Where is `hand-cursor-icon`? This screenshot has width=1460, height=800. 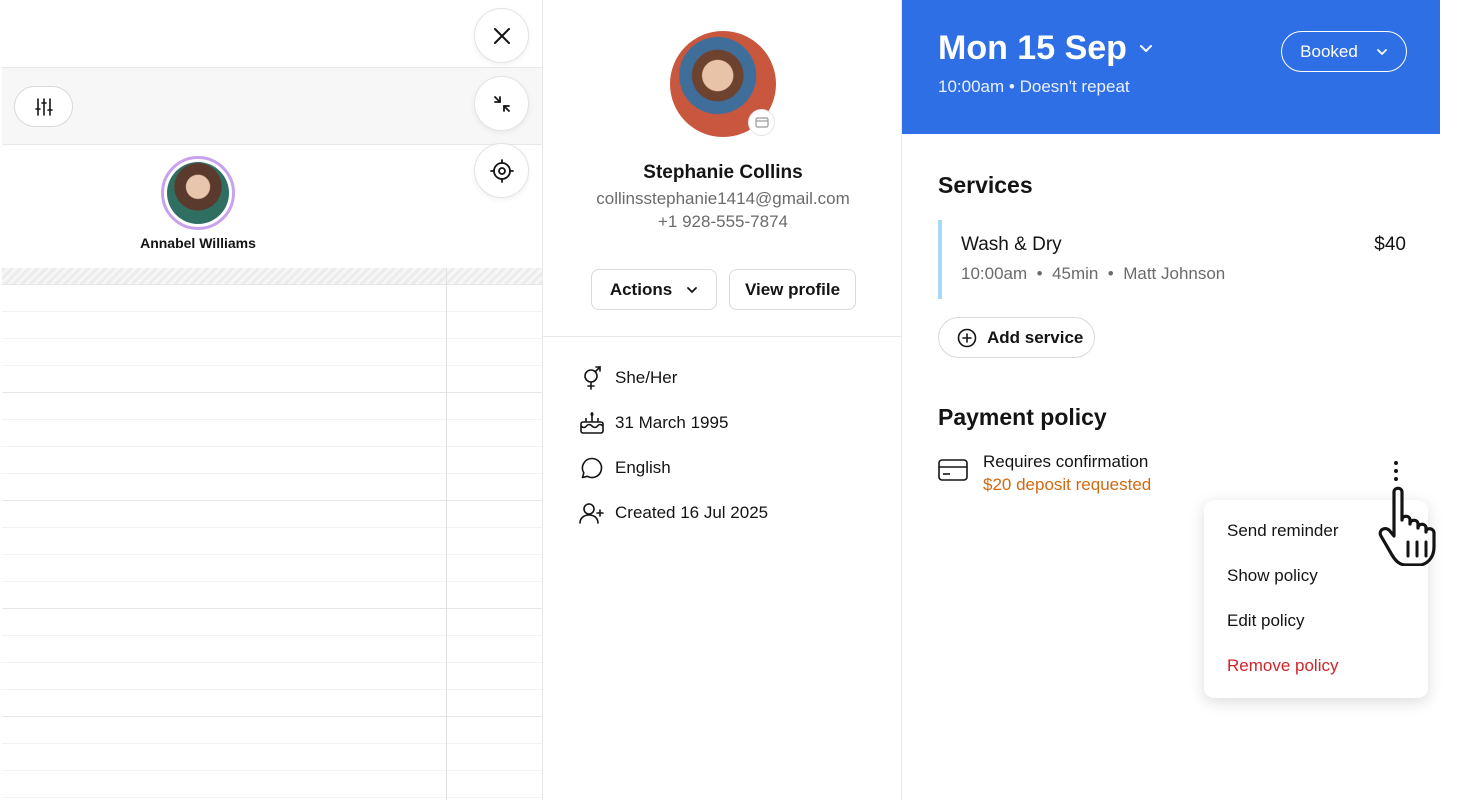
hand-cursor-icon is located at coordinates (1407, 526).